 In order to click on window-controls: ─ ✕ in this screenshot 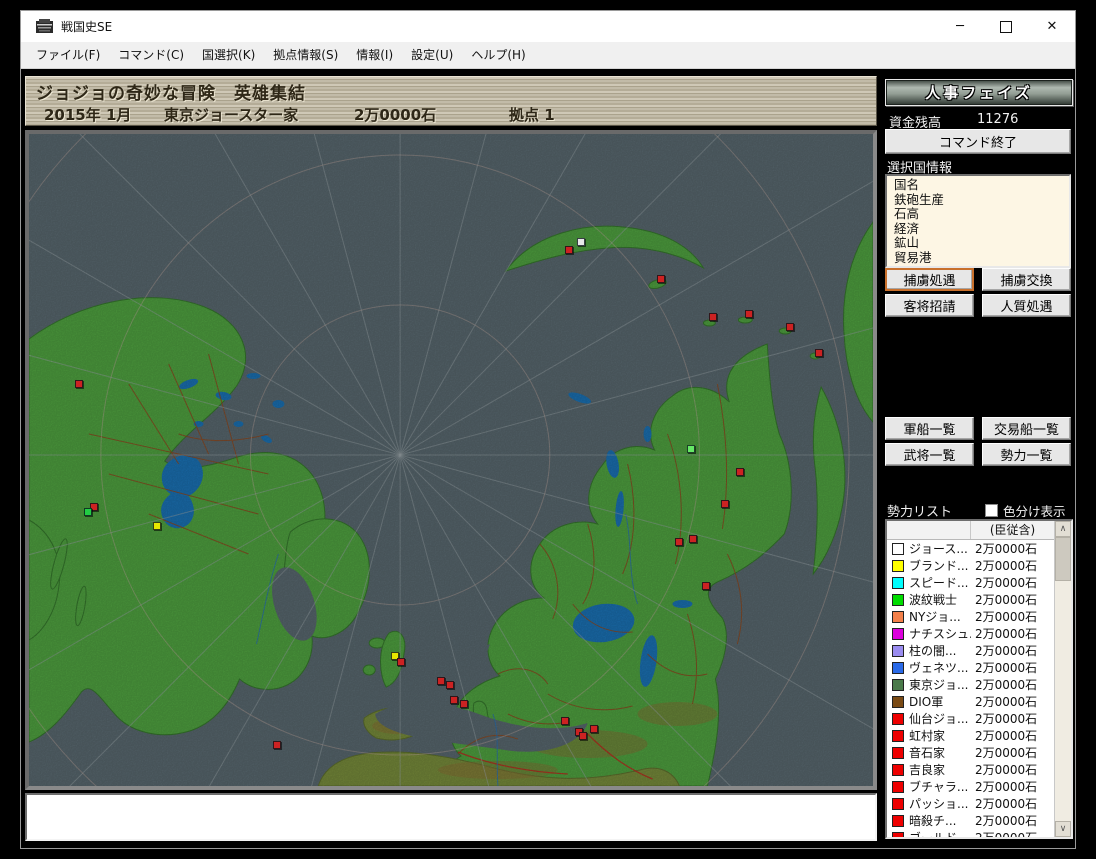, I will do `click(1006, 26)`.